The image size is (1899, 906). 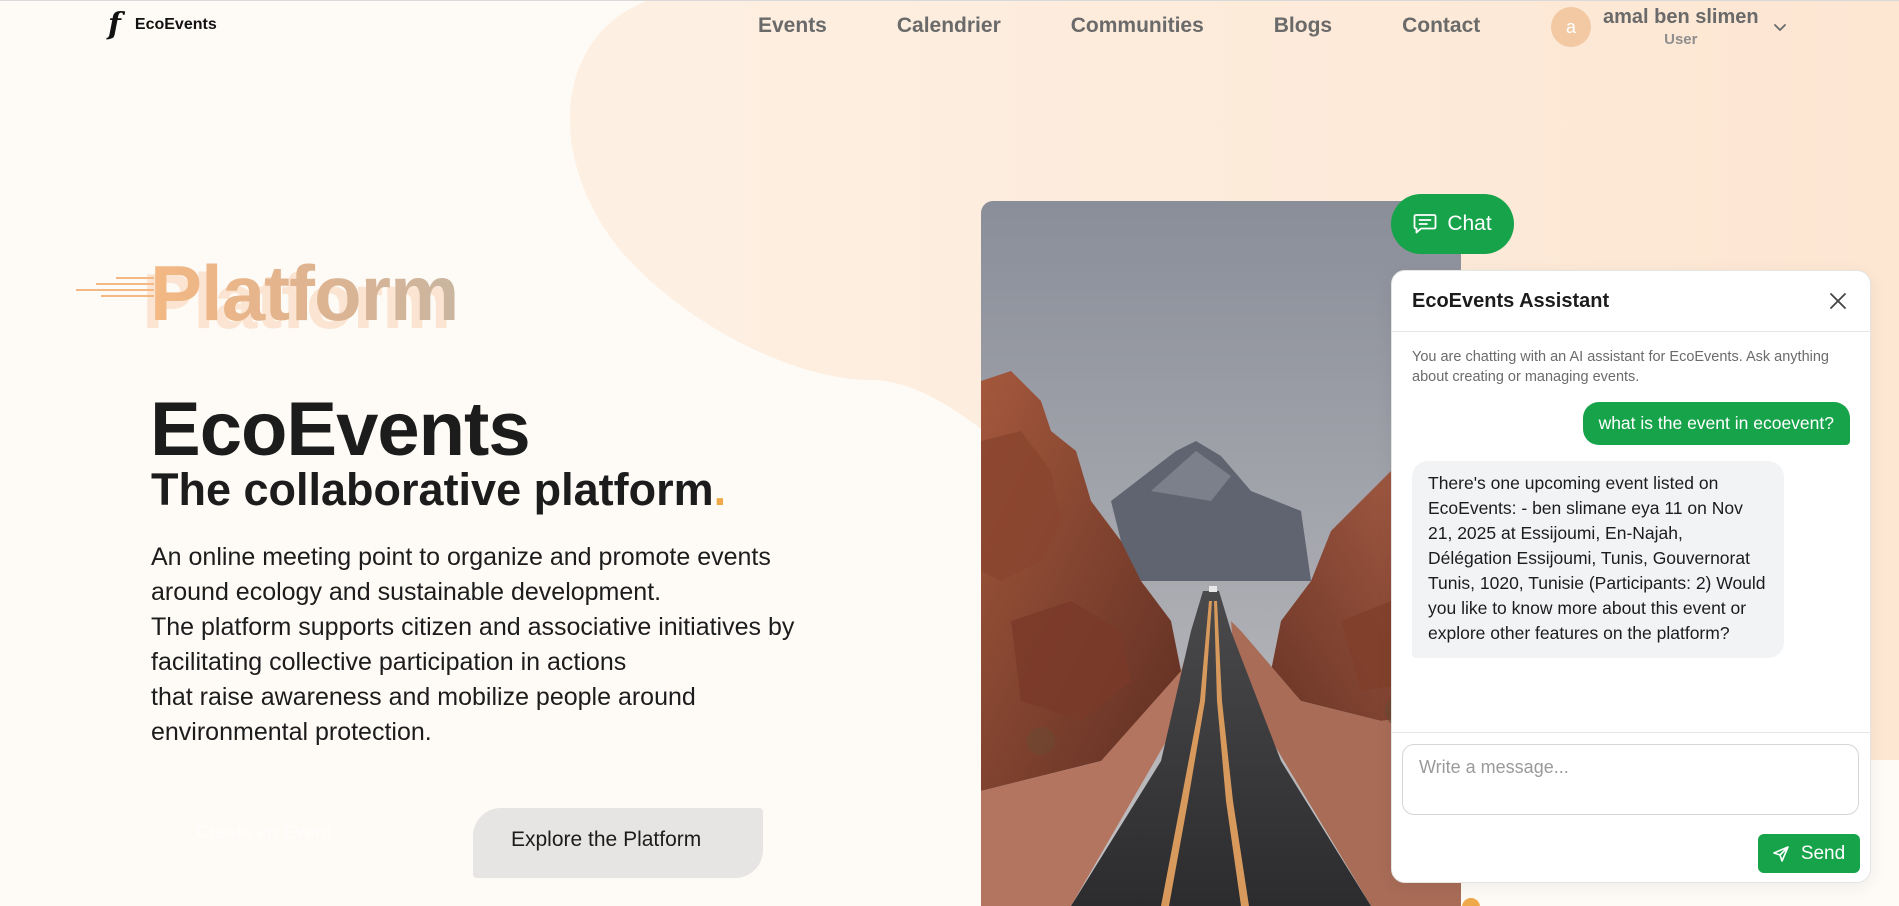 What do you see at coordinates (792, 26) in the screenshot?
I see `nav-item-events: Events` at bounding box center [792, 26].